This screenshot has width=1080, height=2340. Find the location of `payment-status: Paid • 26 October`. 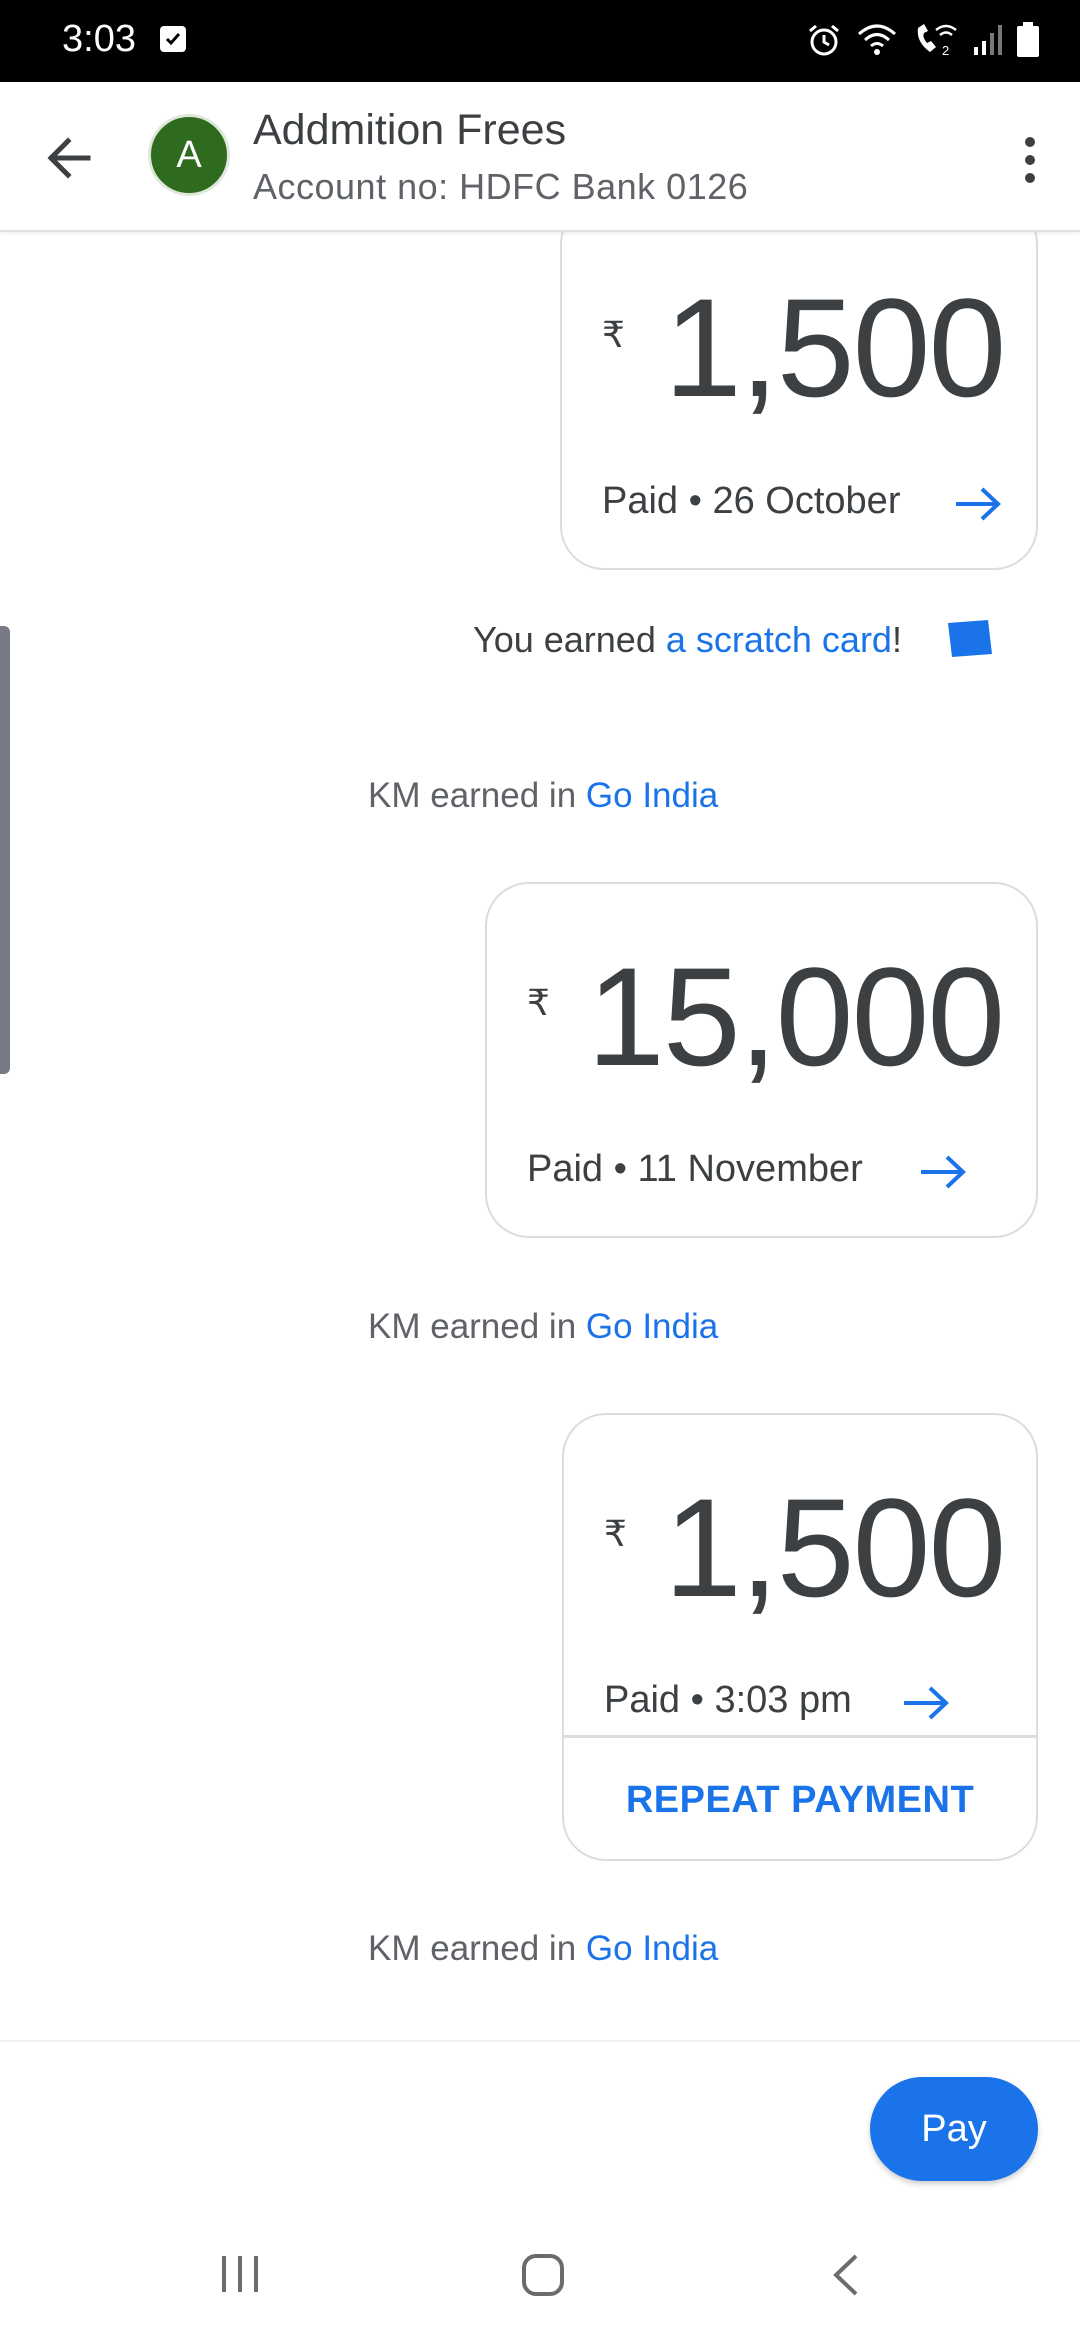

payment-status: Paid • 26 October is located at coordinates (751, 501).